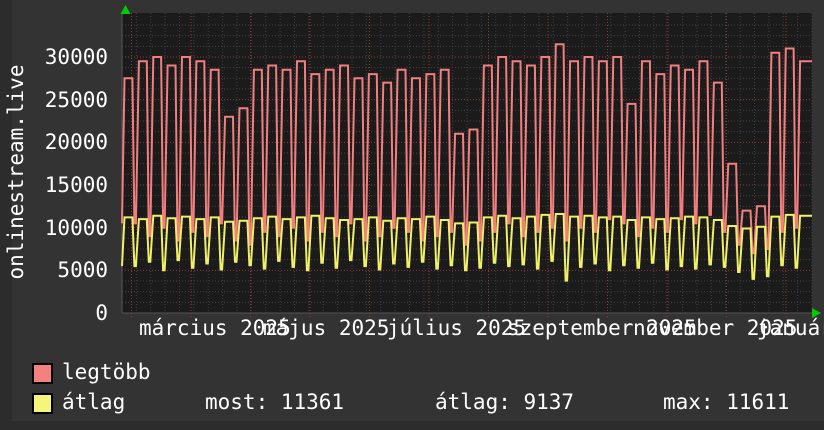 The image size is (824, 430). I want to click on y-tick-label: 30000, so click(76, 57).